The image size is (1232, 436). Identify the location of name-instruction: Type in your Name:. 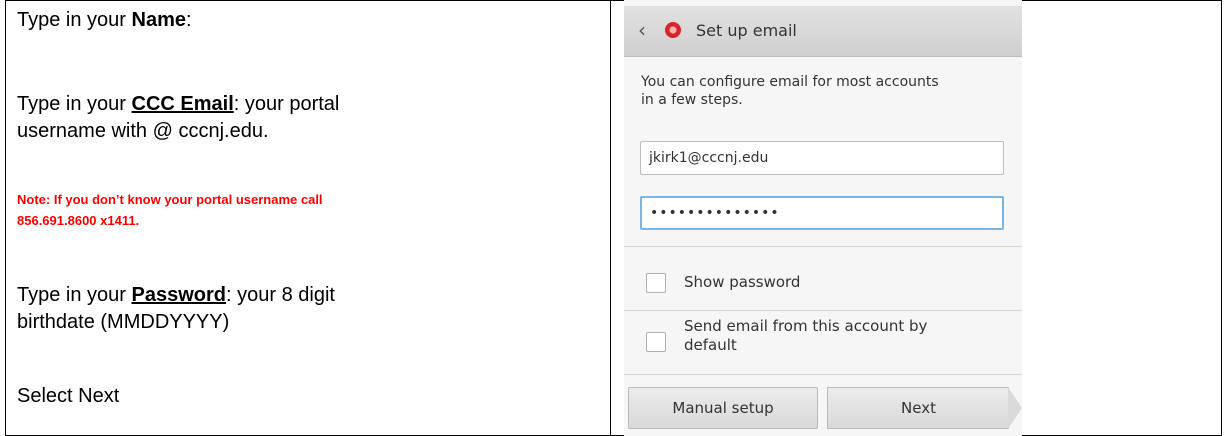
(104, 20).